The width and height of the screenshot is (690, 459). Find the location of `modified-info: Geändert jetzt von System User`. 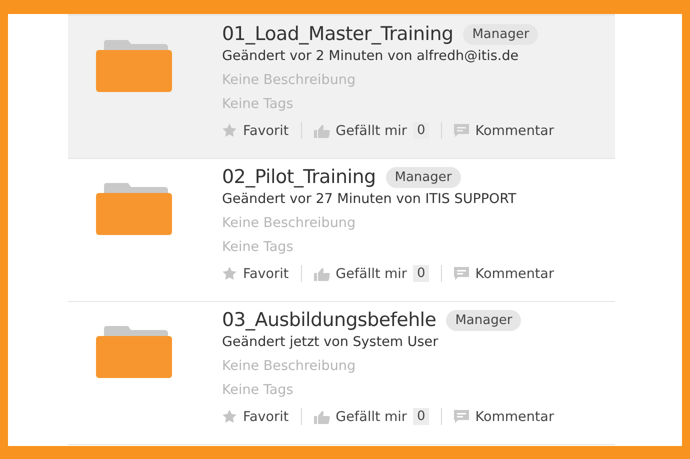

modified-info: Geändert jetzt von System User is located at coordinates (331, 342).